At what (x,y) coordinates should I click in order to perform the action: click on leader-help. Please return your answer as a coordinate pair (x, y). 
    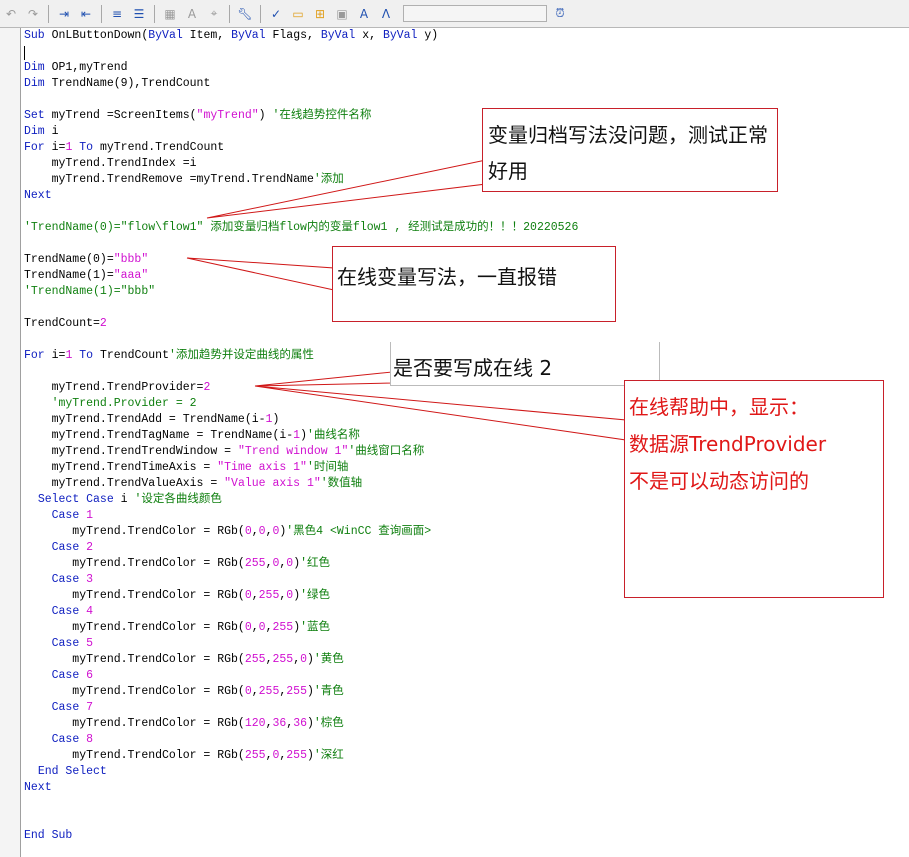
    Looking at the image, I should click on (440, 413).